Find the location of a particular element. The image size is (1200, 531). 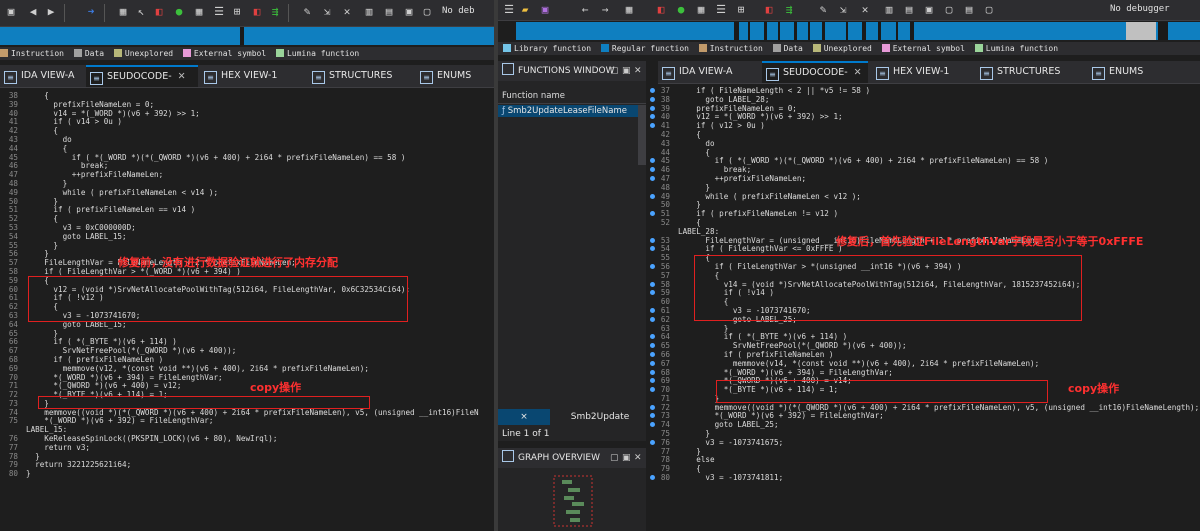

debugger-select: No debugger is located at coordinates (1140, 9).